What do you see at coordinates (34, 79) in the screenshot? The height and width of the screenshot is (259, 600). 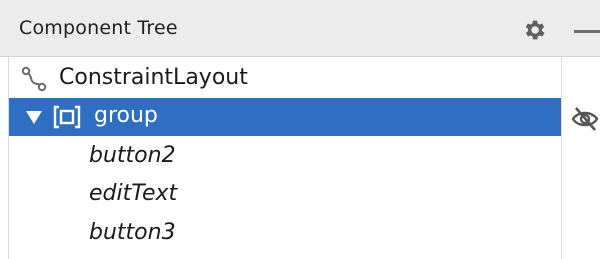 I see `constraint-layout-icon` at bounding box center [34, 79].